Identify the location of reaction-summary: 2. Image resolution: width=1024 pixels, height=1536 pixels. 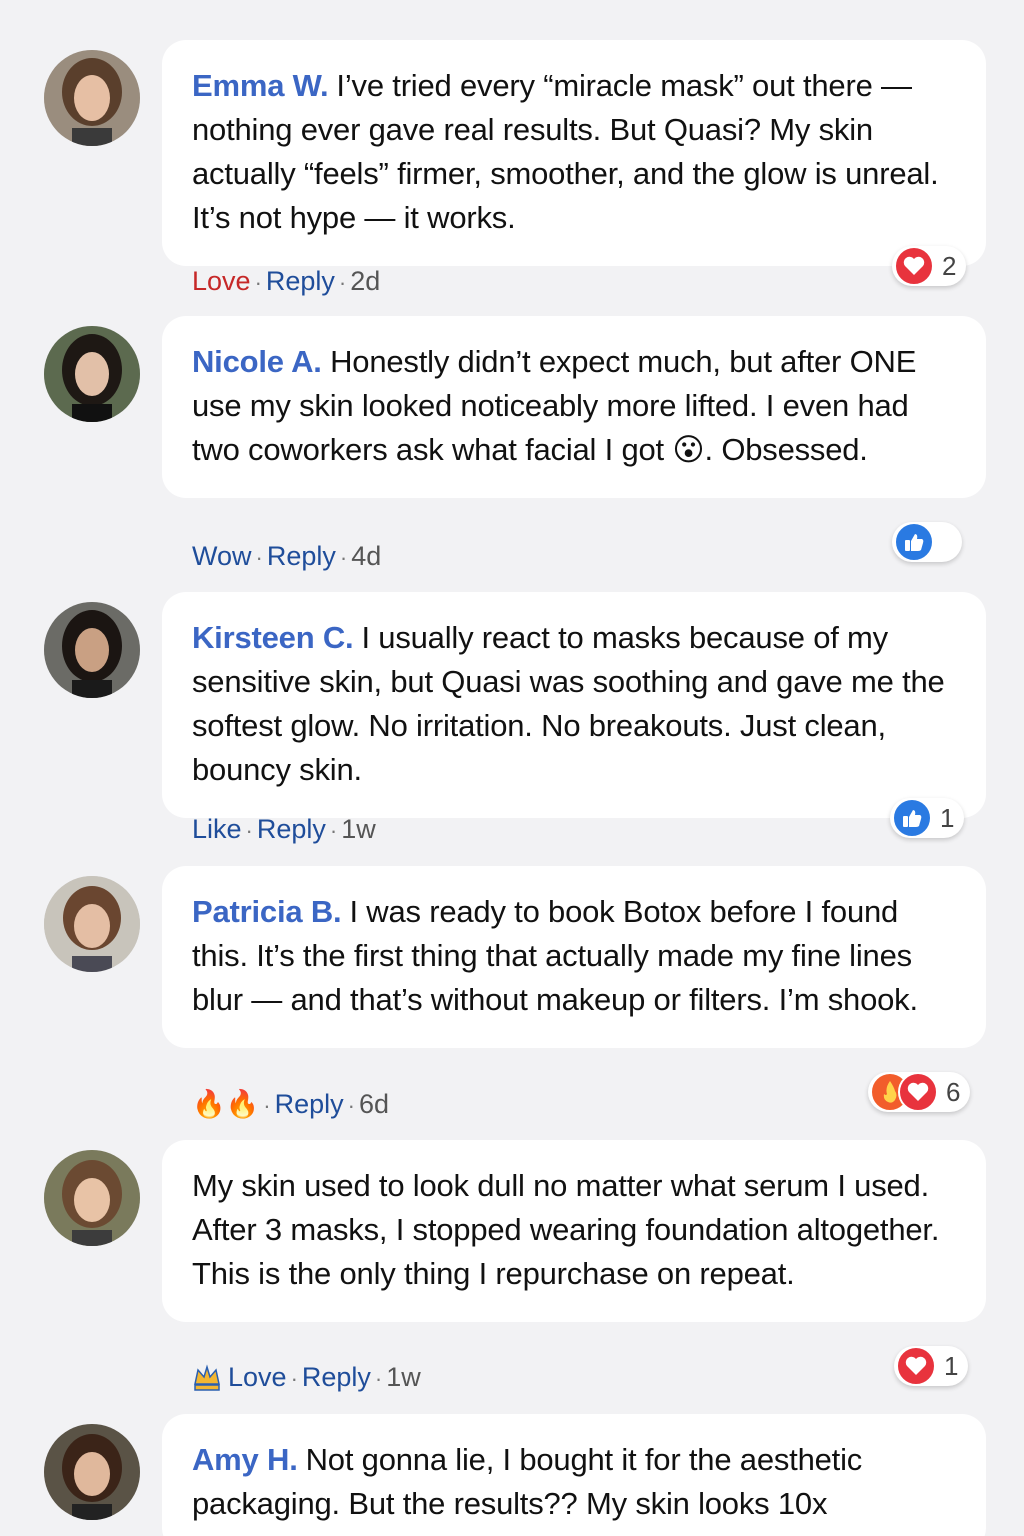
(929, 266).